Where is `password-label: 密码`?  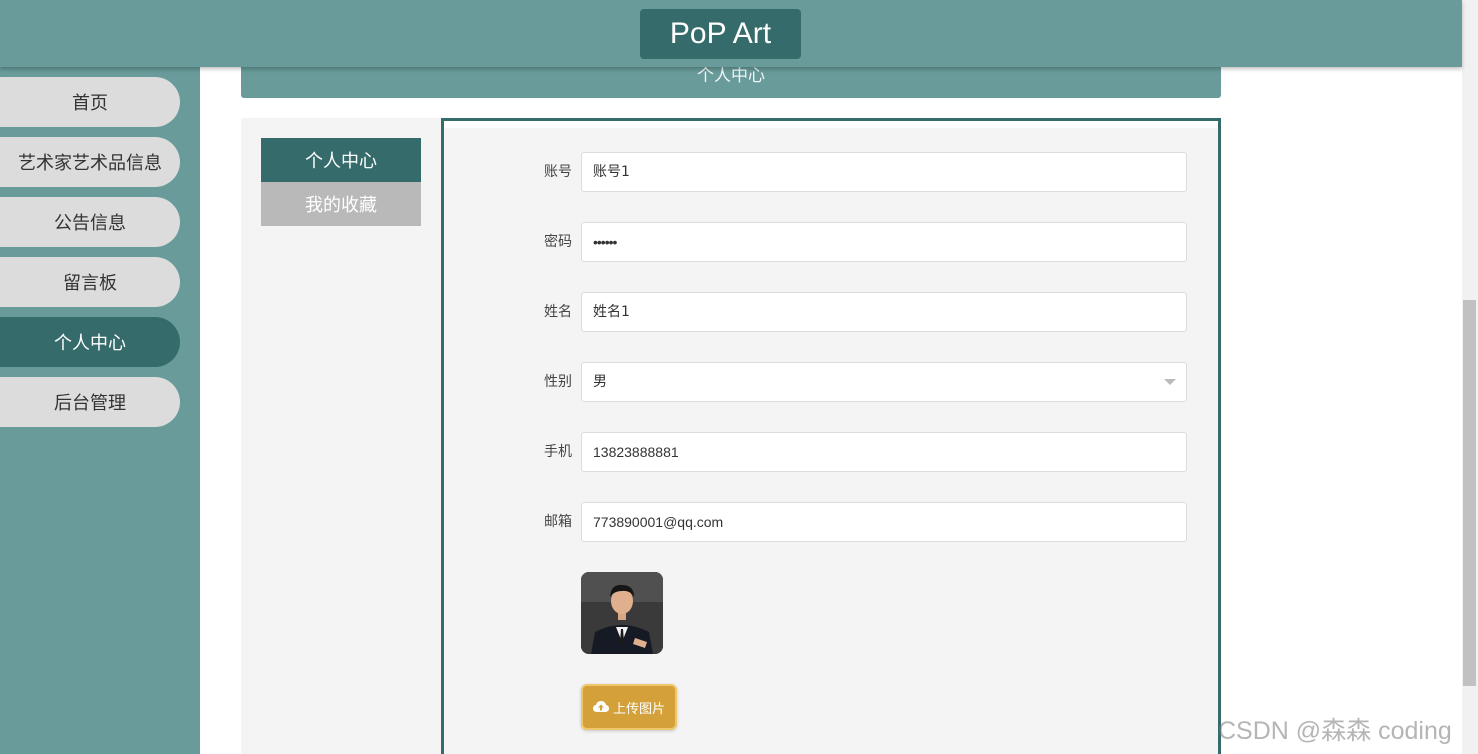 password-label: 密码 is located at coordinates (558, 242).